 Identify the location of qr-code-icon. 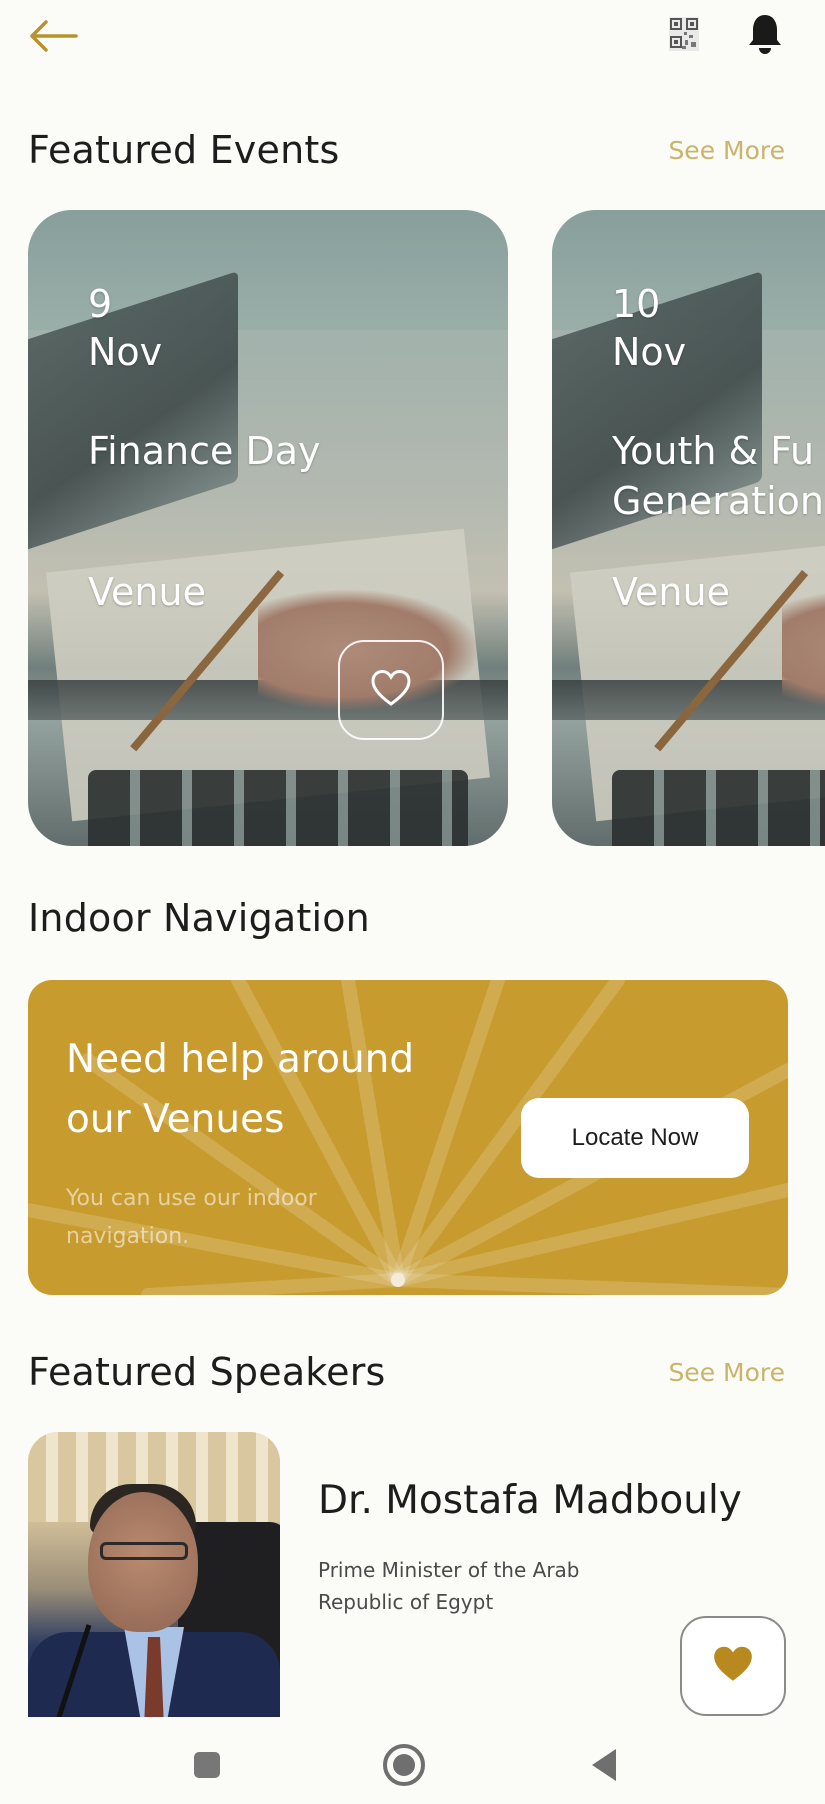
(684, 36).